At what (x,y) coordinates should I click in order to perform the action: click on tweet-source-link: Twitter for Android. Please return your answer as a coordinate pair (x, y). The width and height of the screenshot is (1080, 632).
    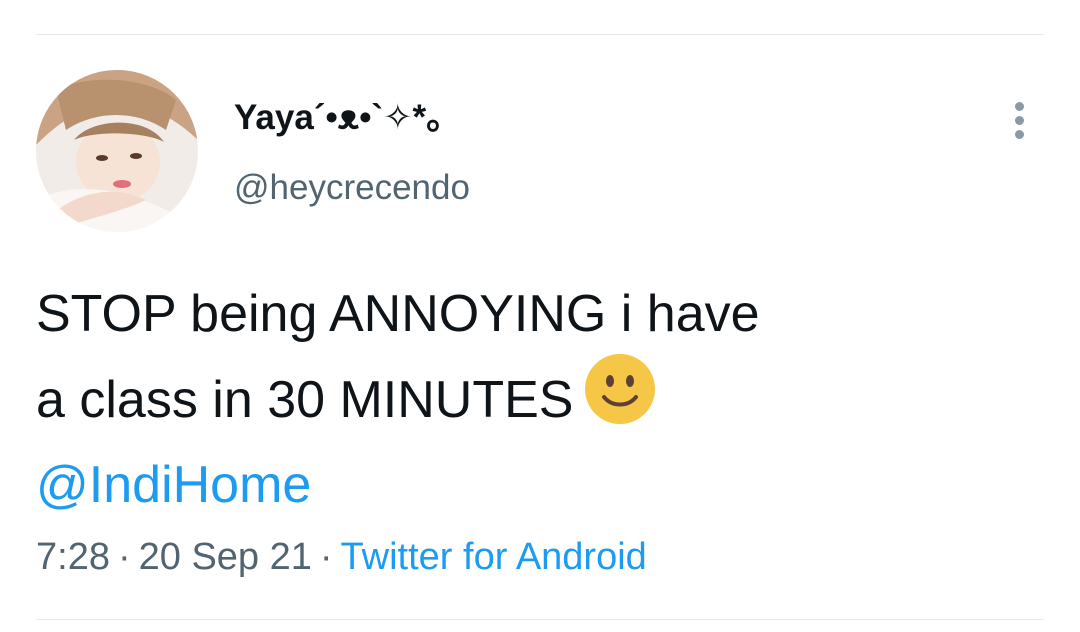
    Looking at the image, I should click on (494, 557).